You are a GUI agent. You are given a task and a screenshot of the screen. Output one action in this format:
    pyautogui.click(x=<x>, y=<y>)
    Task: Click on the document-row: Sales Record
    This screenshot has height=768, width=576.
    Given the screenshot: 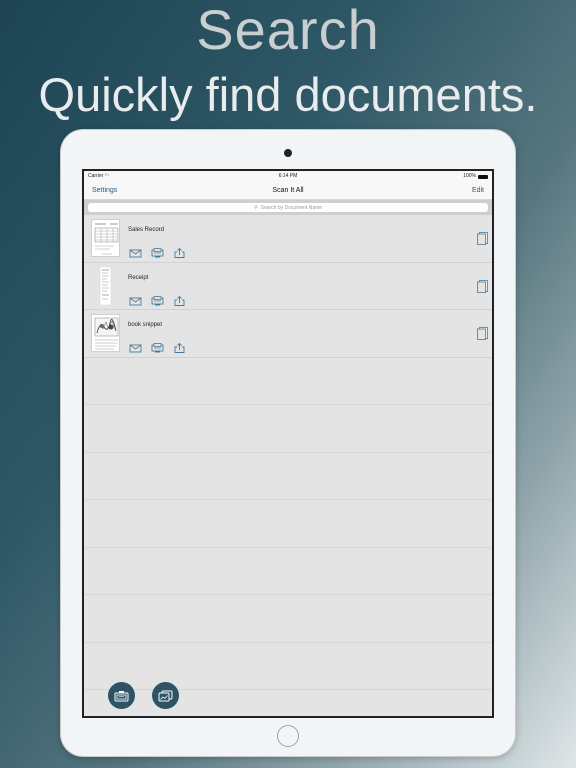 What is the action you would take?
    pyautogui.click(x=288, y=239)
    